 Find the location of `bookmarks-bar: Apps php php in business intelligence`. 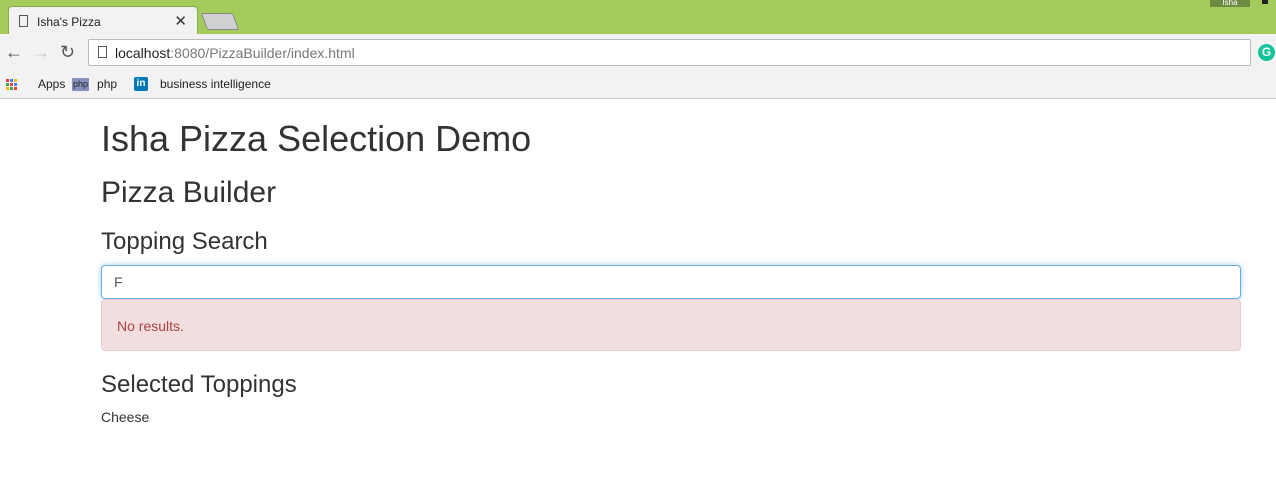

bookmarks-bar: Apps php php in business intelligence is located at coordinates (638, 84).